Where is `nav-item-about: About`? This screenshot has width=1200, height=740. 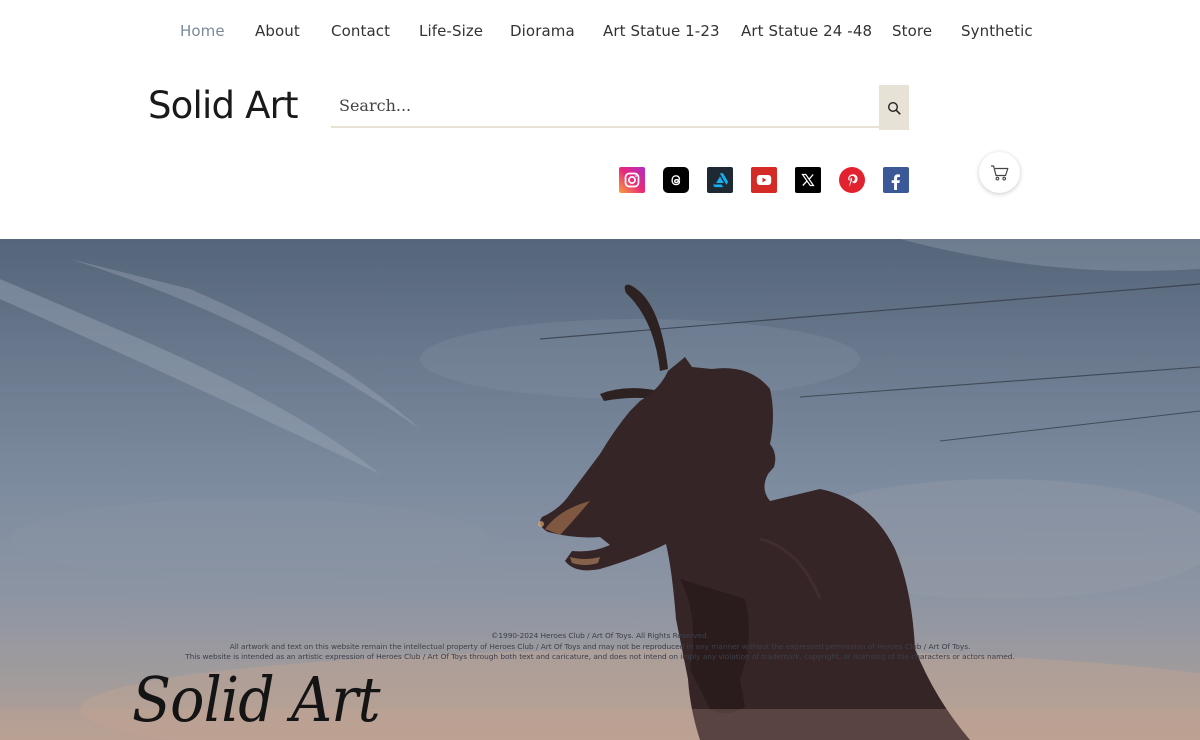 nav-item-about: About is located at coordinates (277, 31).